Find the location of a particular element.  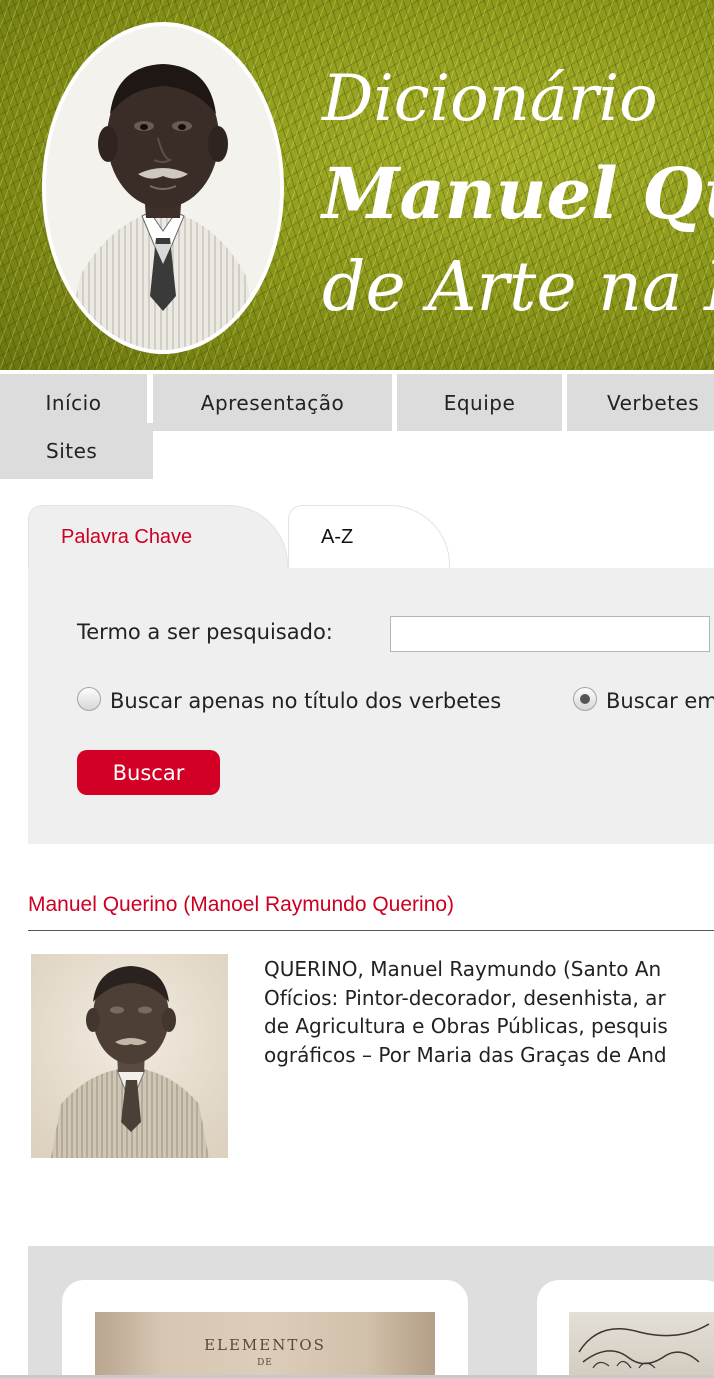

search-button: Buscar is located at coordinates (148, 772).